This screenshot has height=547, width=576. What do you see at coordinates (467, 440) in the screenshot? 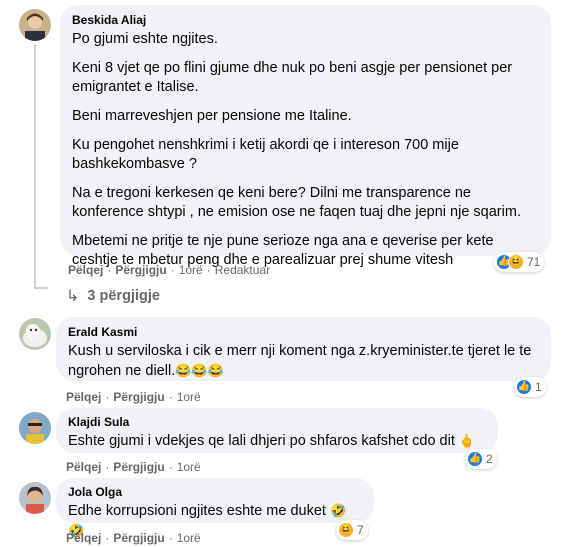
I see `emoji-middle-finger: 🖕` at bounding box center [467, 440].